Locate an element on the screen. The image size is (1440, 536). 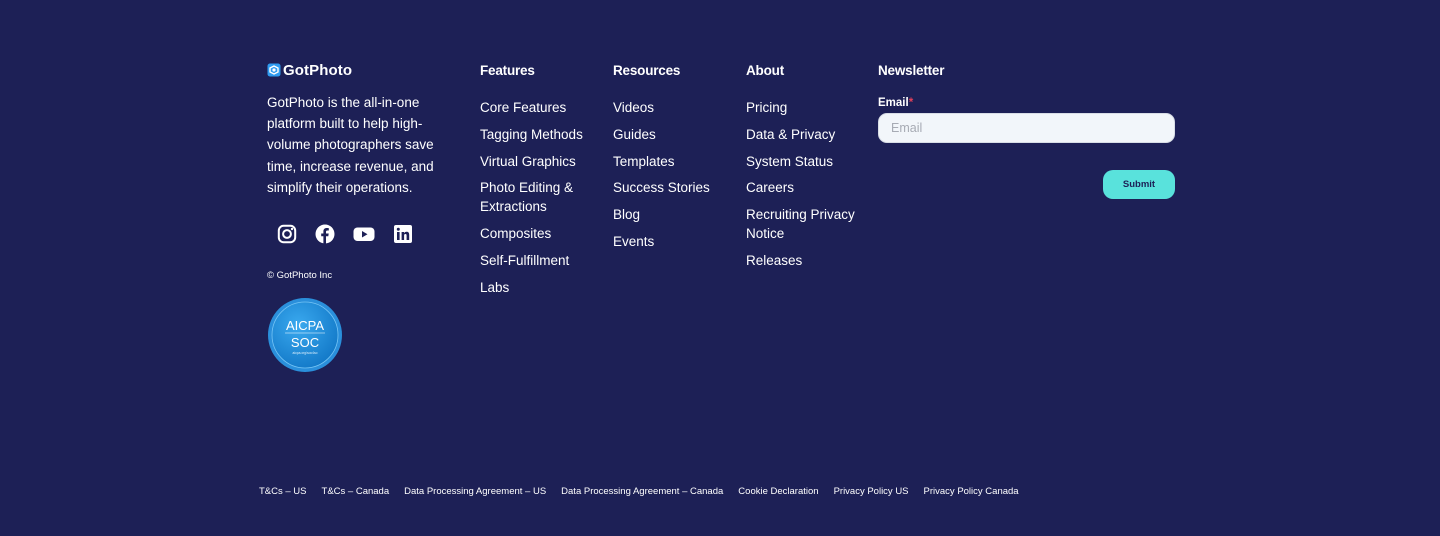
link-templates: Templates is located at coordinates (668, 161).